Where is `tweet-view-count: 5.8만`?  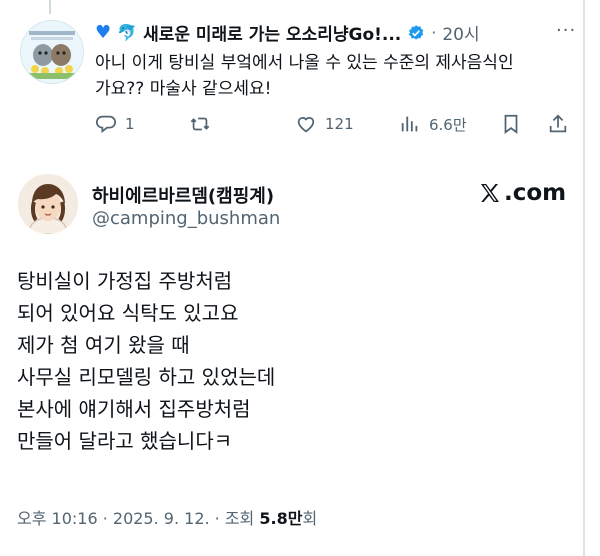
tweet-view-count: 5.8만 is located at coordinates (281, 518).